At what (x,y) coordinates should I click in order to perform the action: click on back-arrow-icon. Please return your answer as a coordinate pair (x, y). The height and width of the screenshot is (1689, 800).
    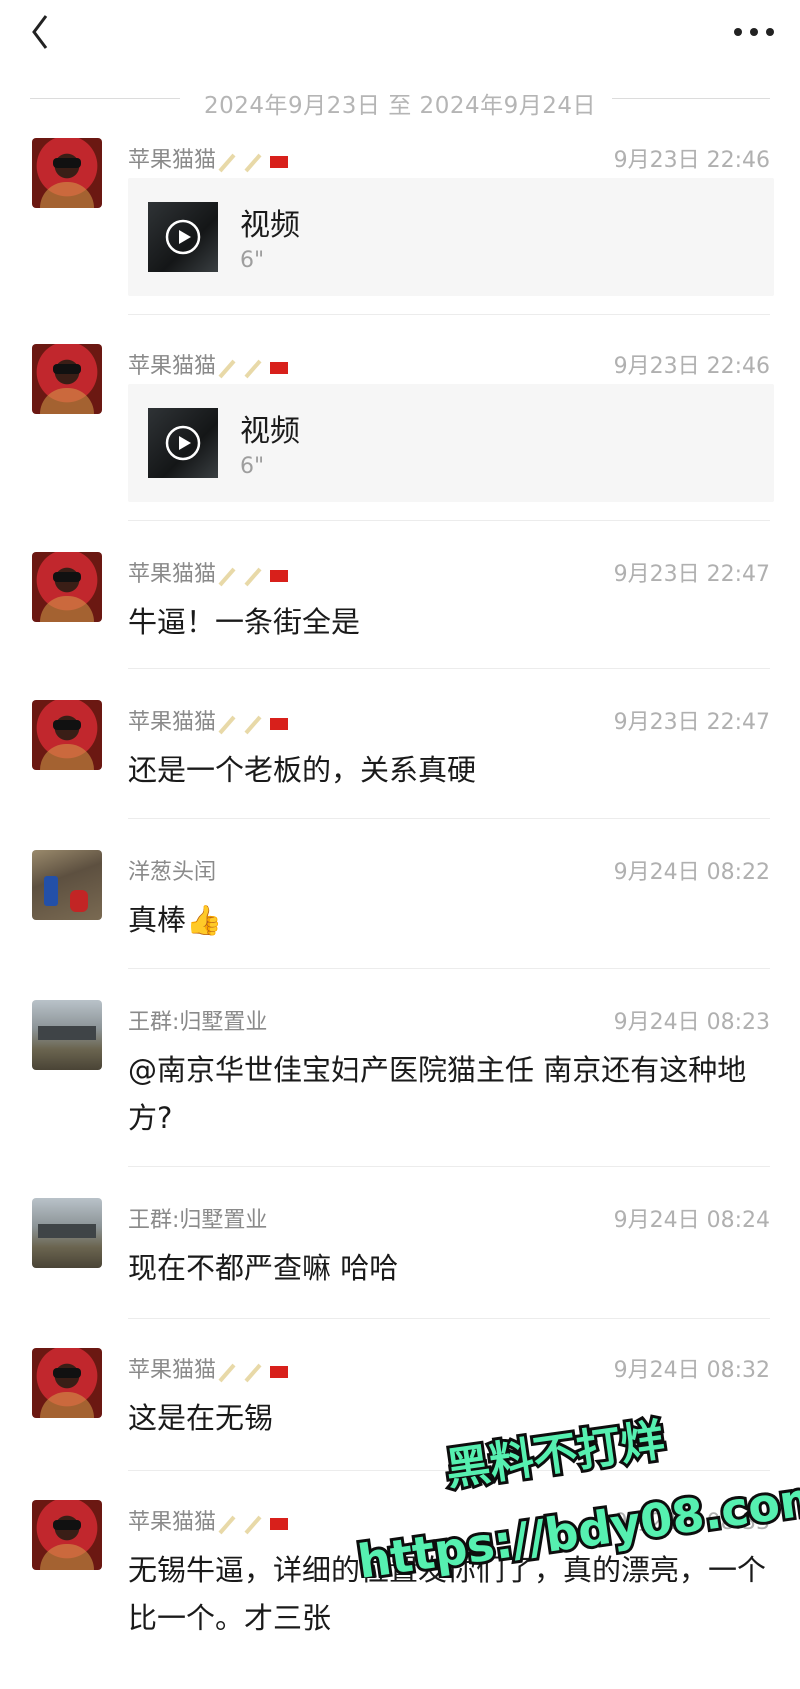
    Looking at the image, I should click on (44, 32).